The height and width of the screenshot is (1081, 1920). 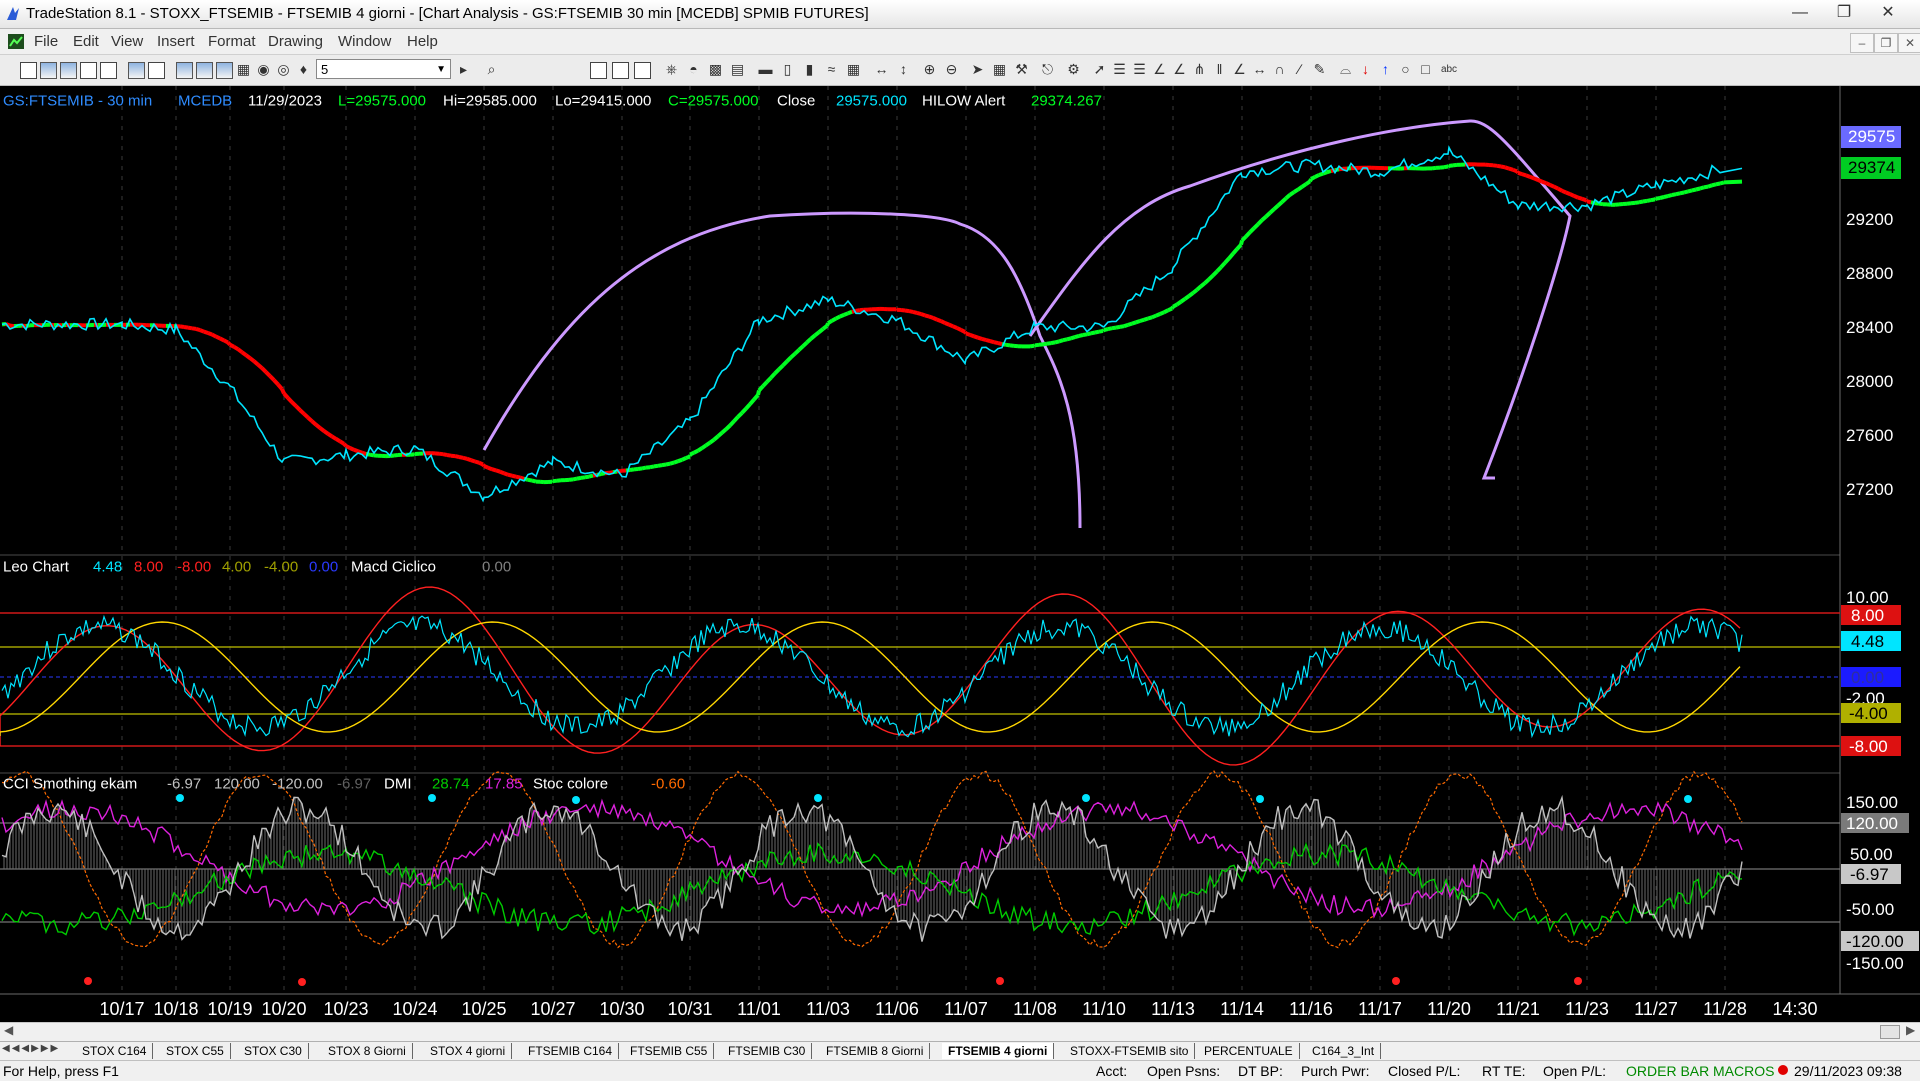 I want to click on restore-icon: ❐, so click(x=1844, y=13).